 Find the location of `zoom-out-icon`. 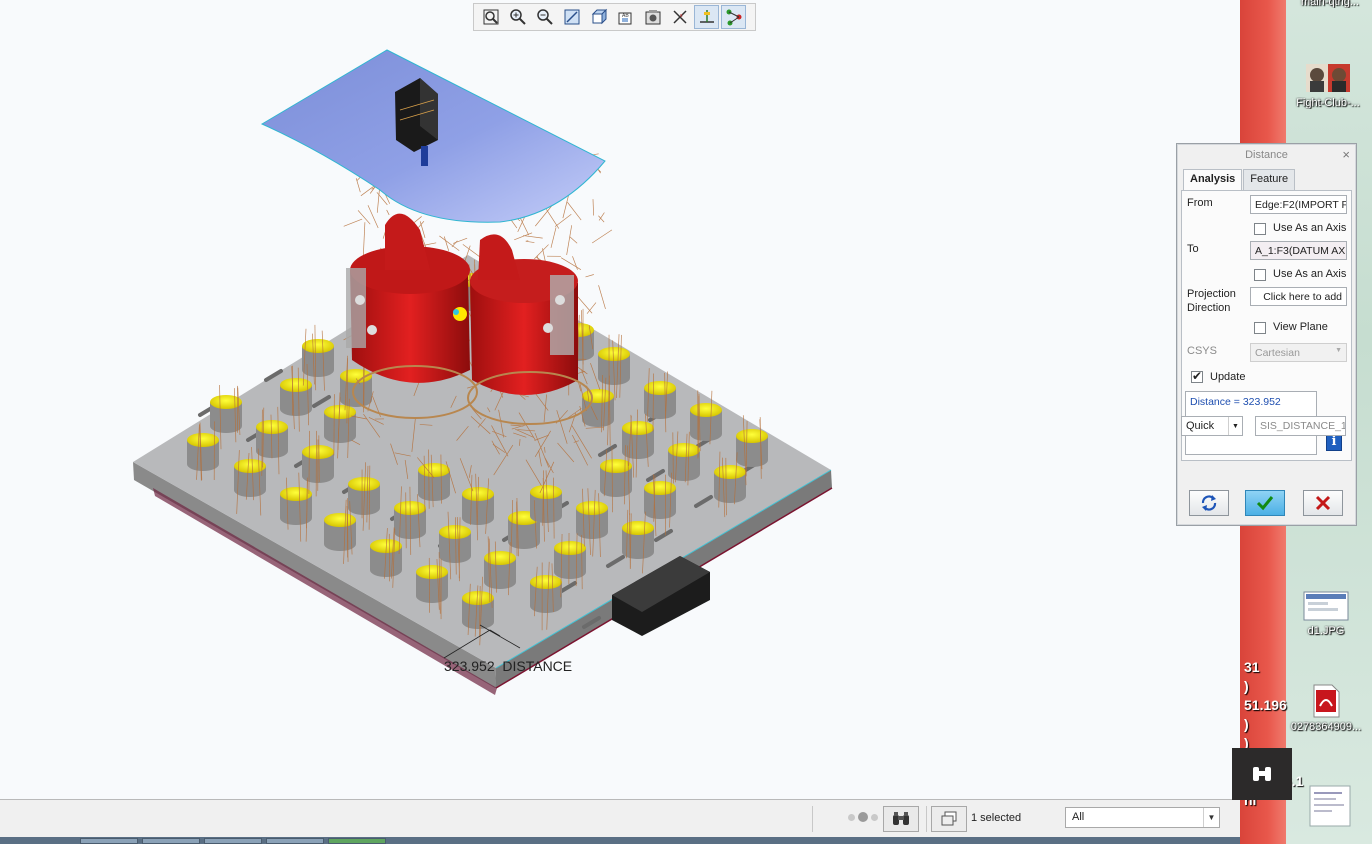

zoom-out-icon is located at coordinates (544, 17).